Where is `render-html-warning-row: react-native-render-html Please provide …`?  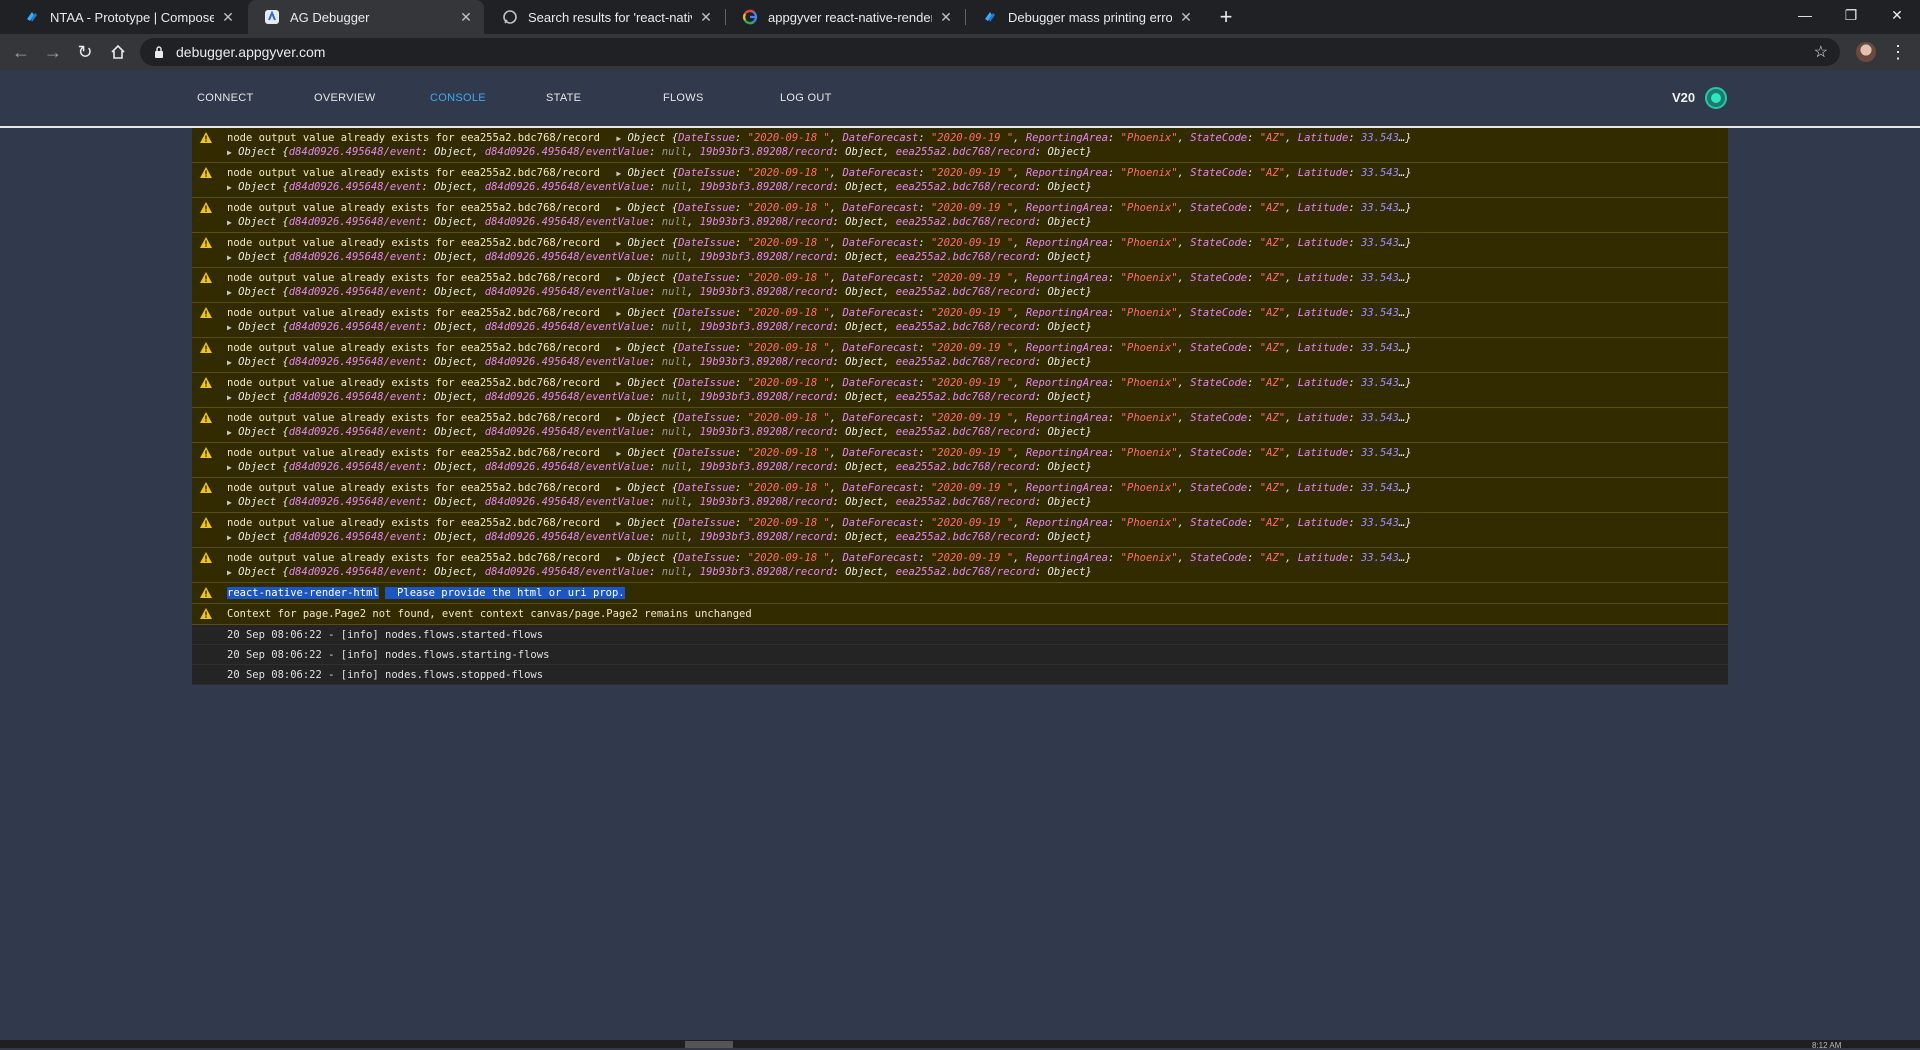
render-html-warning-row: react-native-render-html Please provide … is located at coordinates (960, 593).